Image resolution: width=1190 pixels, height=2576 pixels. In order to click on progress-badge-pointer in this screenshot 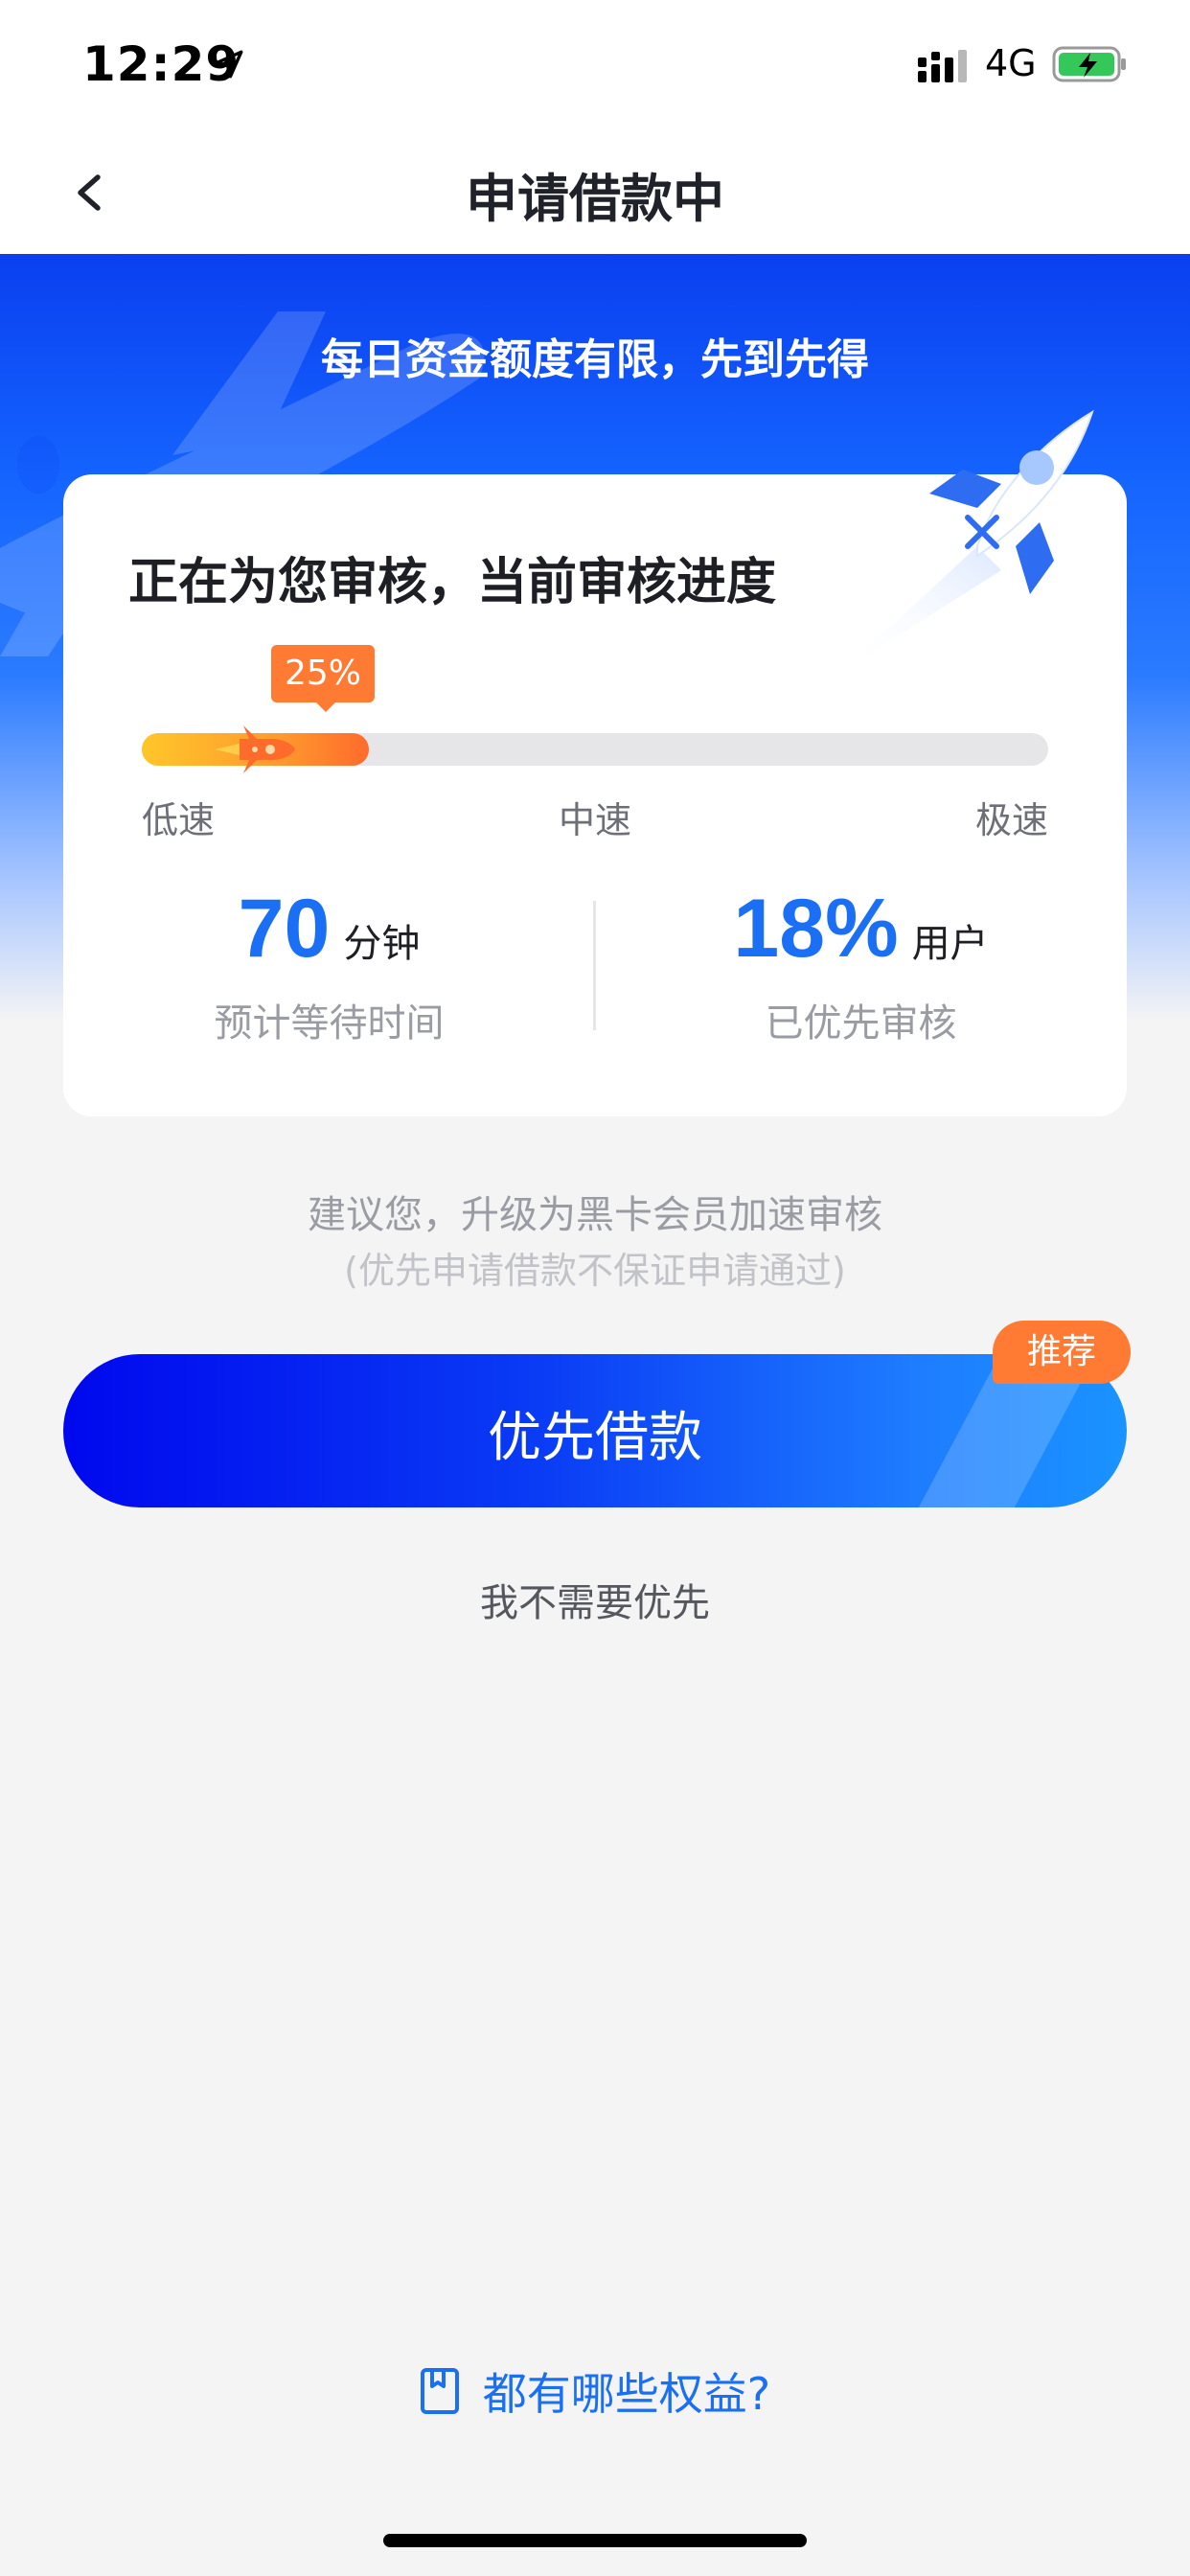, I will do `click(326, 706)`.